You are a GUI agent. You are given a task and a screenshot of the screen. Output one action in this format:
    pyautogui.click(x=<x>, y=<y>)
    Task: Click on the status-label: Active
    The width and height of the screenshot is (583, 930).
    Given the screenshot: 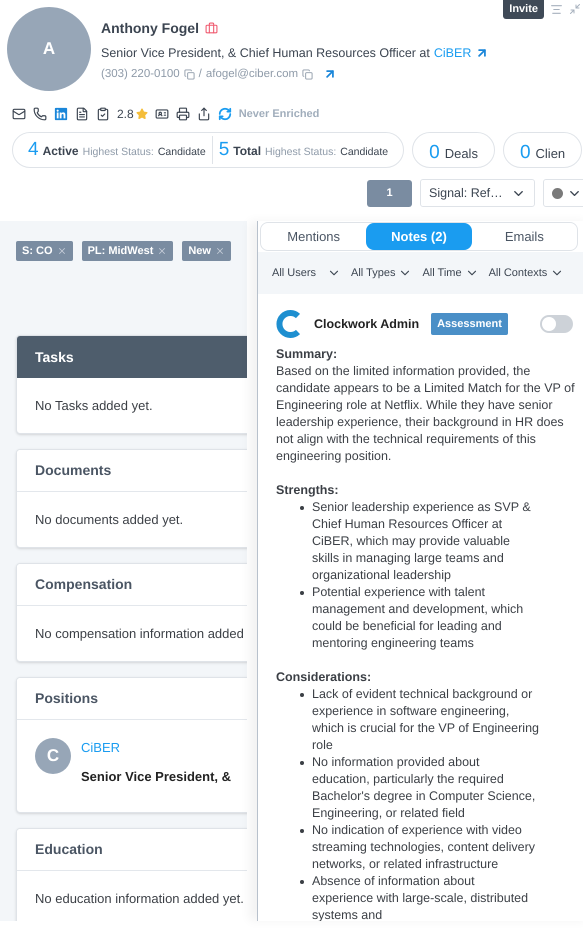 What is the action you would take?
    pyautogui.click(x=60, y=151)
    